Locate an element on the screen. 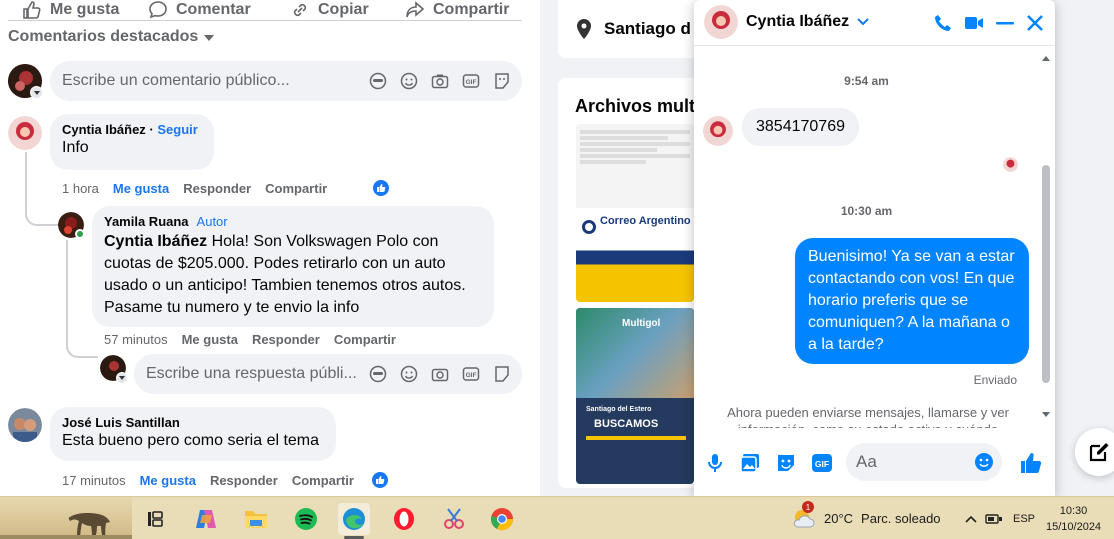 The width and height of the screenshot is (1114, 539). comment-action: Comentar is located at coordinates (199, 10).